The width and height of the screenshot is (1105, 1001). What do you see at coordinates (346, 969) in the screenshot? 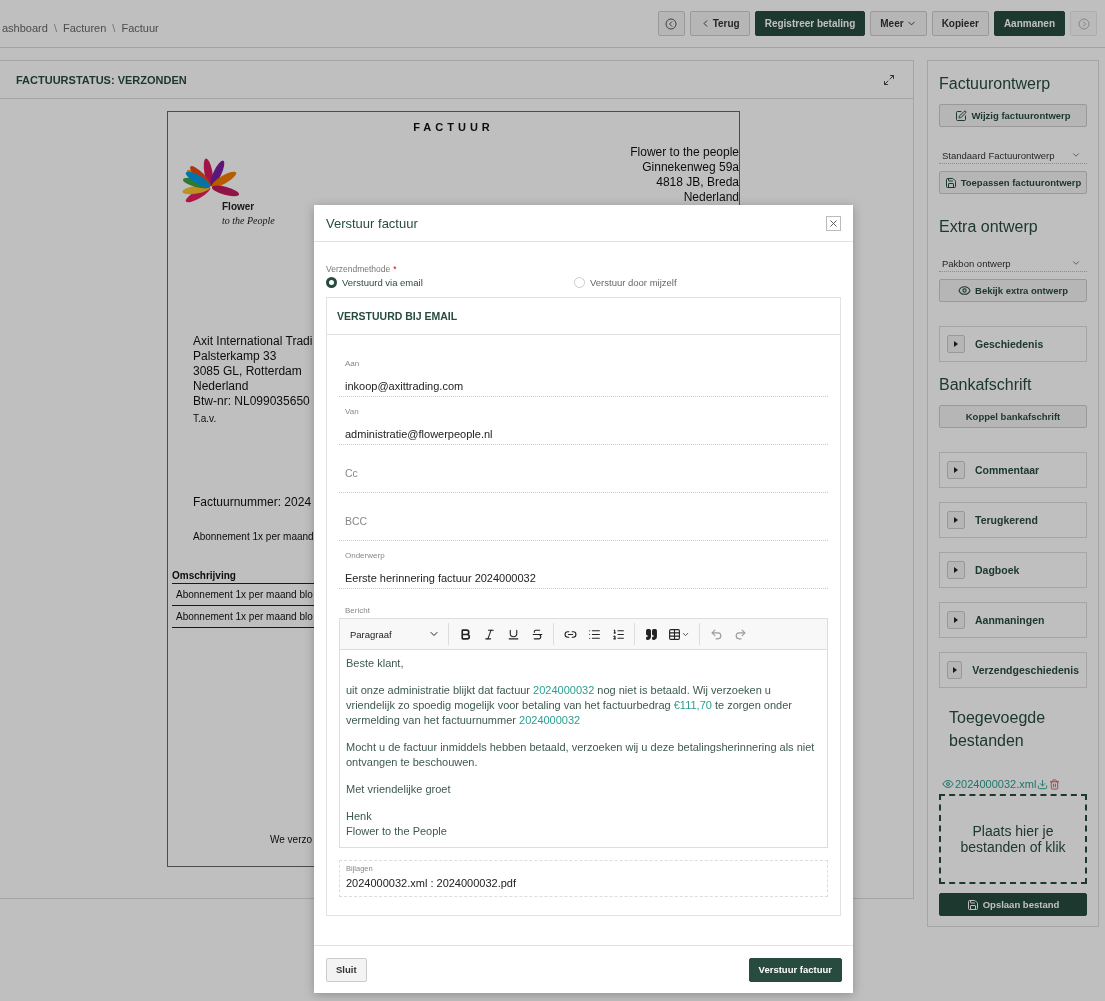
I see `close-button: Sluit` at bounding box center [346, 969].